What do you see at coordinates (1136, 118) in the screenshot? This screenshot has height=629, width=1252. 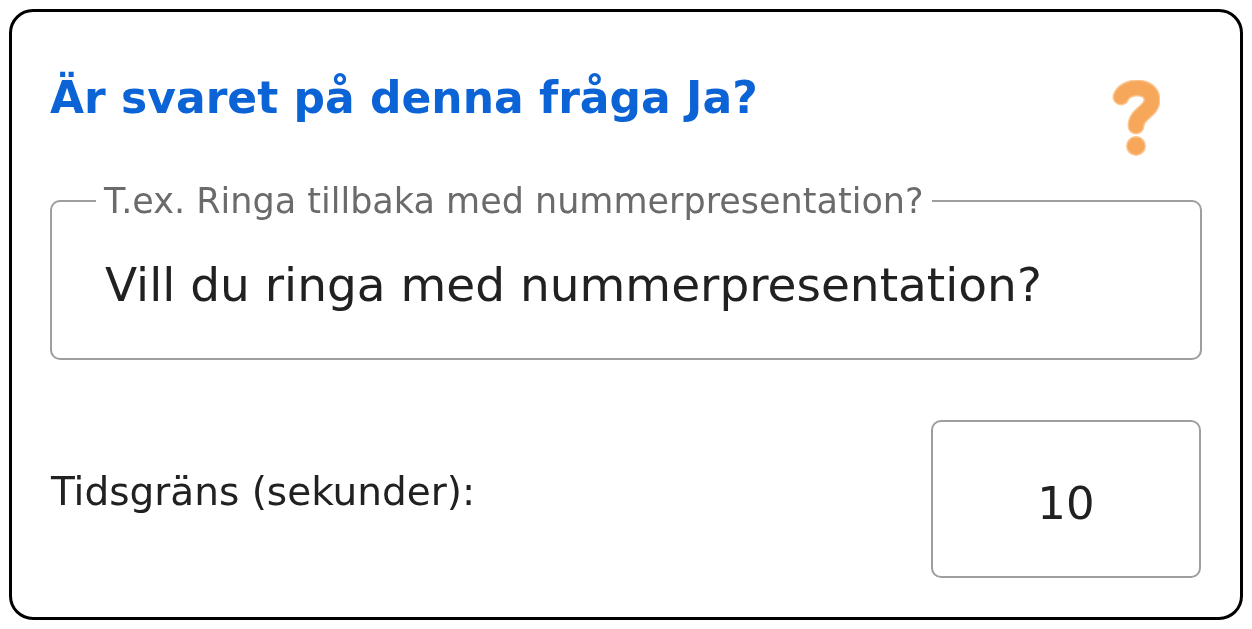 I see `question-mark-icon` at bounding box center [1136, 118].